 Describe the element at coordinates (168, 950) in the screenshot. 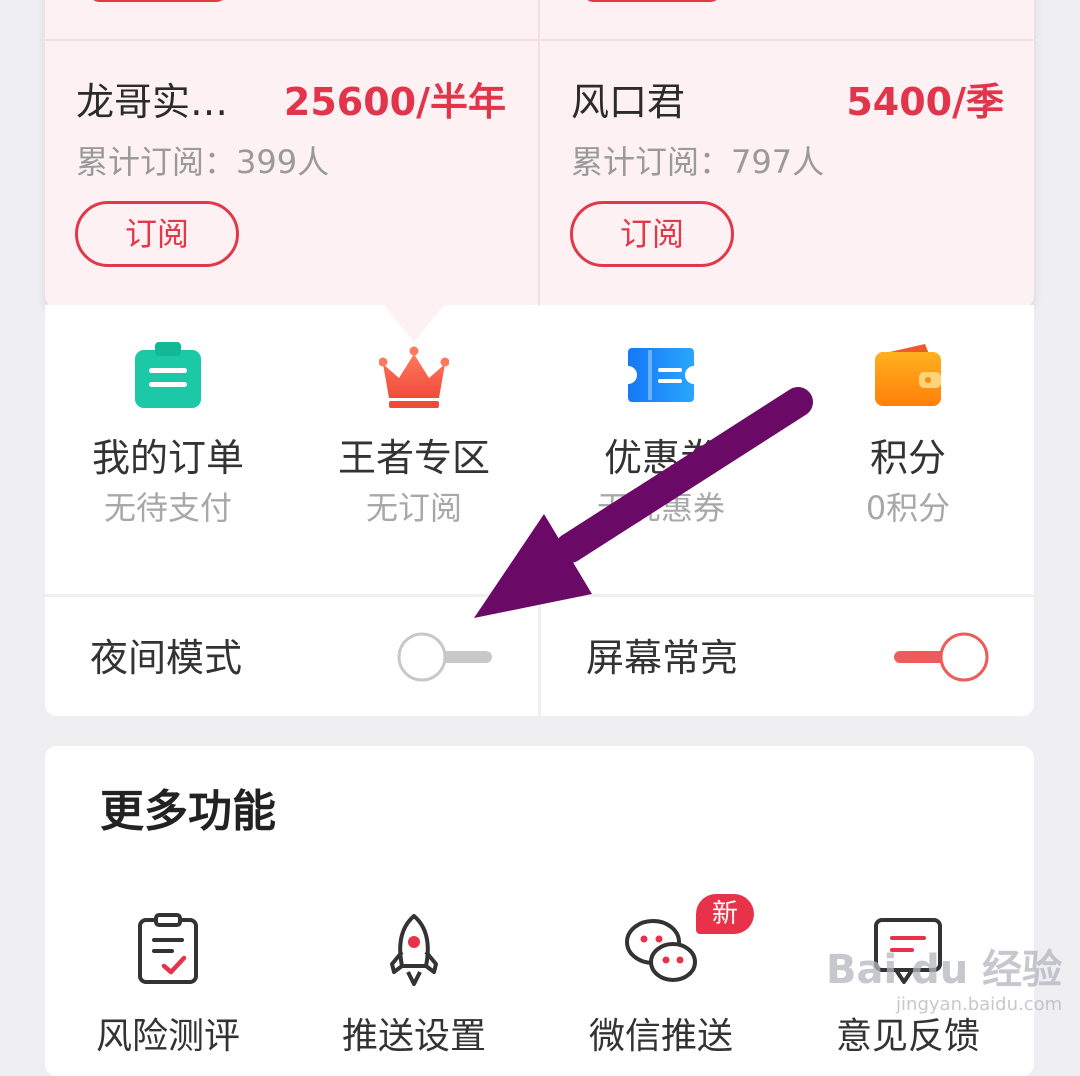

I see `risk-assessment-icon` at that location.